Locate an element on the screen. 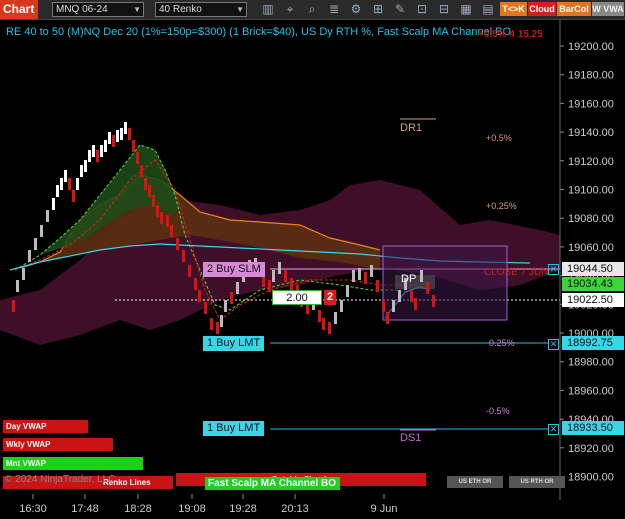 The image size is (625, 519). instrument-selector: MNQ 06-24 ▼ is located at coordinates (98, 9).